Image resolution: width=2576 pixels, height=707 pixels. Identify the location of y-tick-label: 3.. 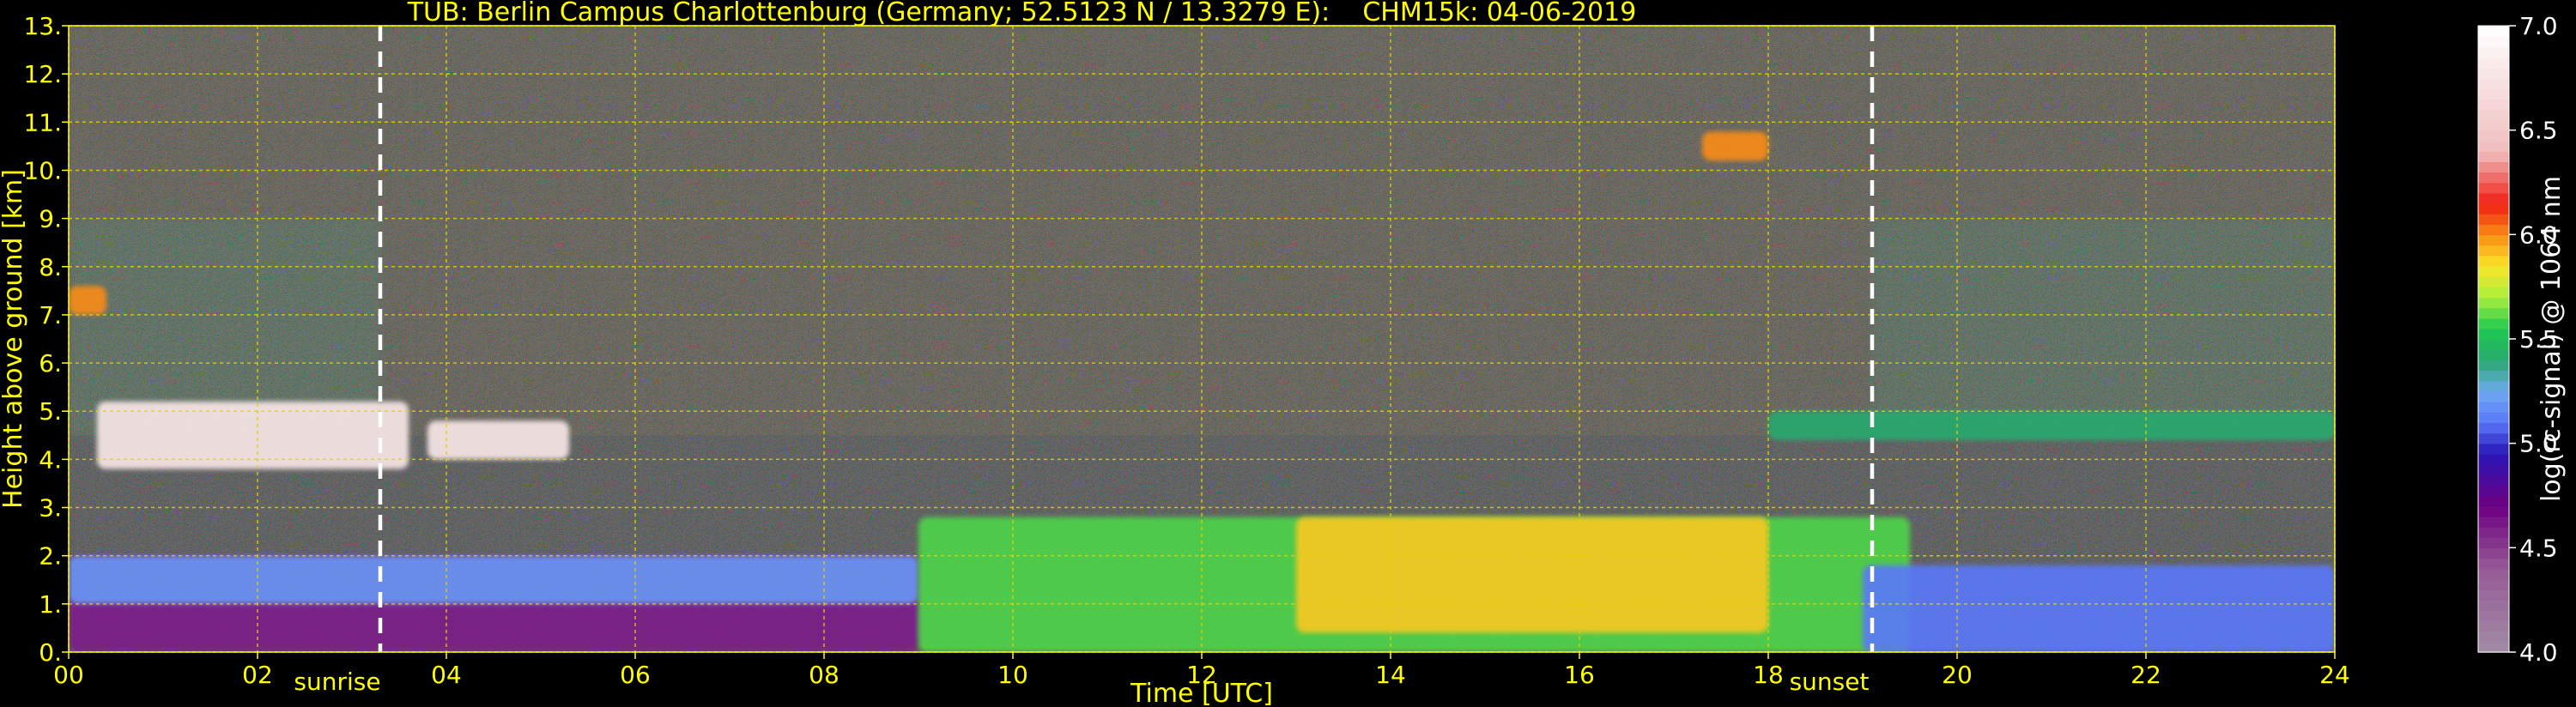
(50, 508).